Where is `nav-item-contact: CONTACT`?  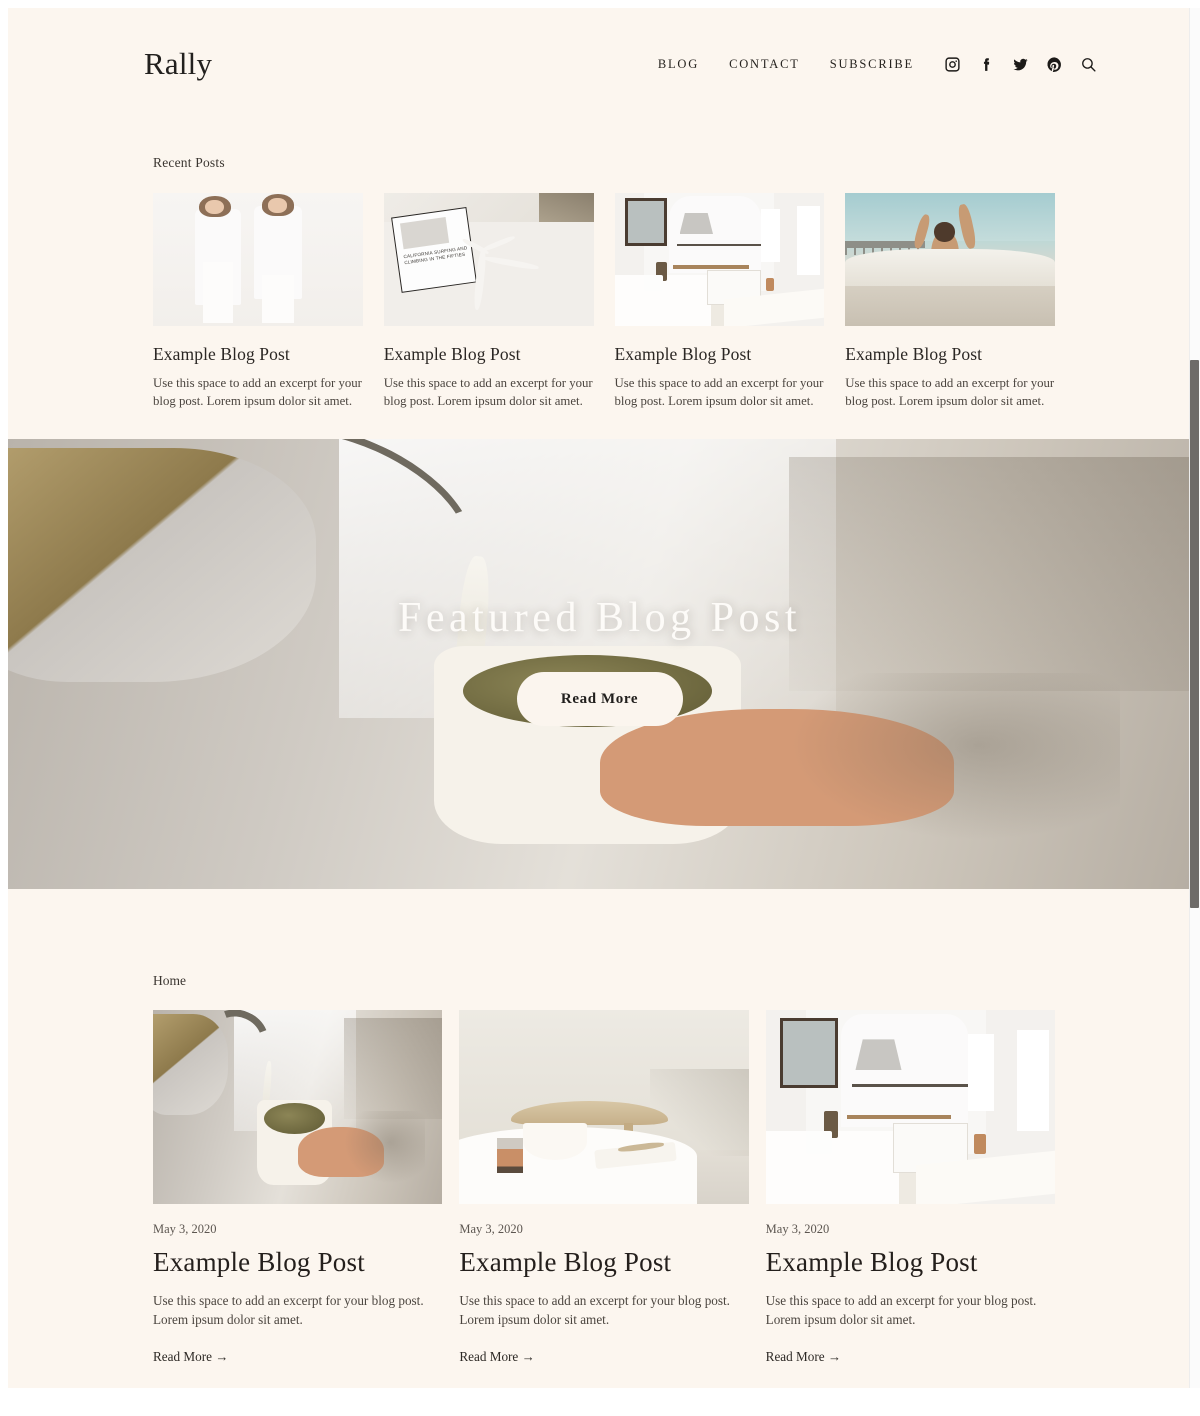
nav-item-contact: CONTACT is located at coordinates (764, 64).